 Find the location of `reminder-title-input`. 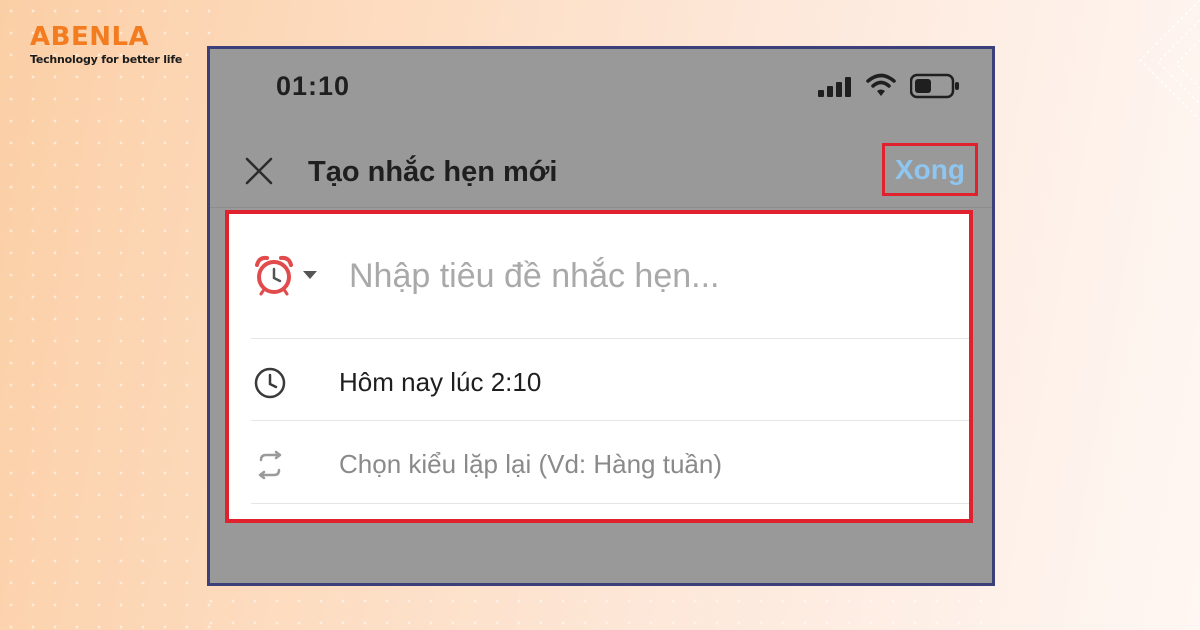

reminder-title-input is located at coordinates (644, 276).